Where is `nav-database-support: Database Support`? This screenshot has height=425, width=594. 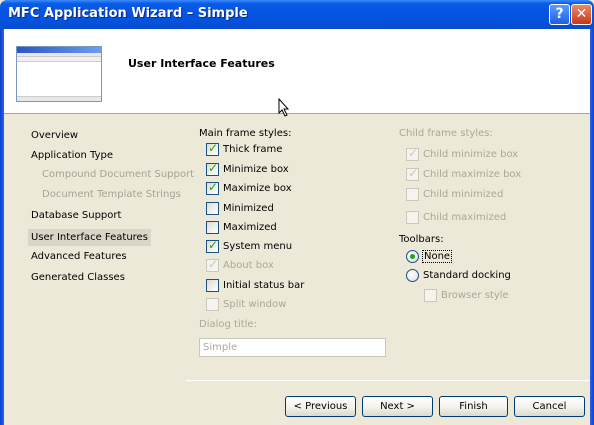 nav-database-support: Database Support is located at coordinates (76, 215).